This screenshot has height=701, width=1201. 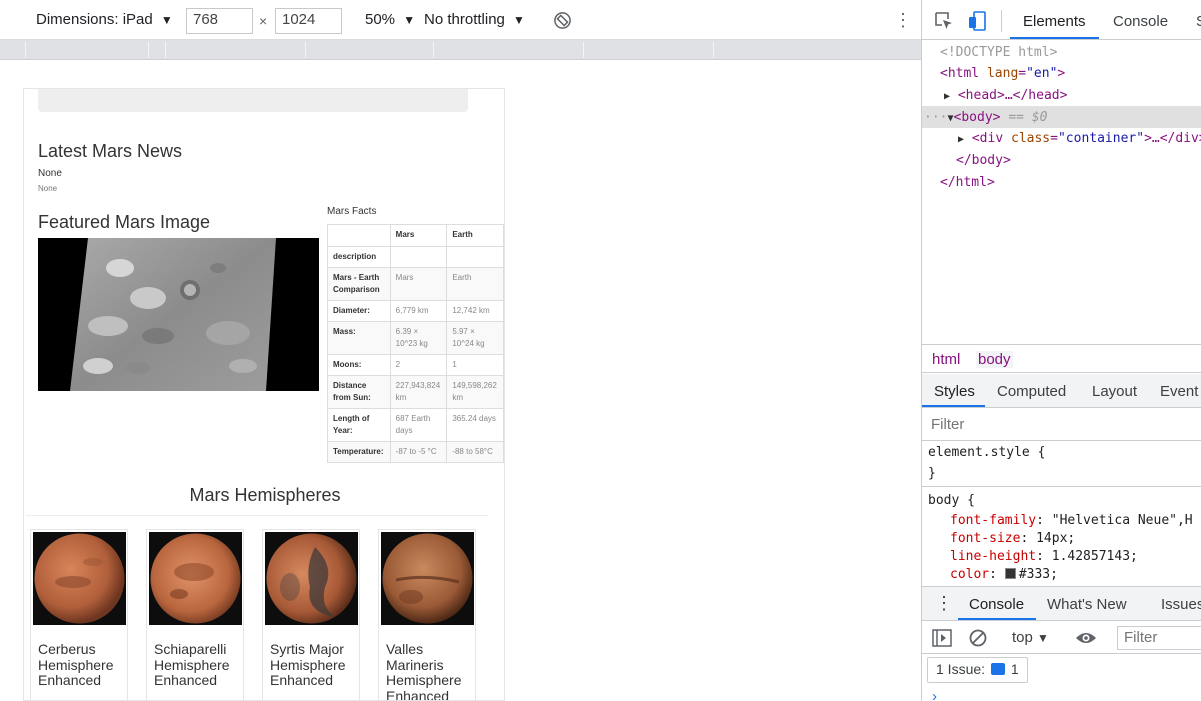 I want to click on css-declaration: color: #333;, so click(x=1004, y=575).